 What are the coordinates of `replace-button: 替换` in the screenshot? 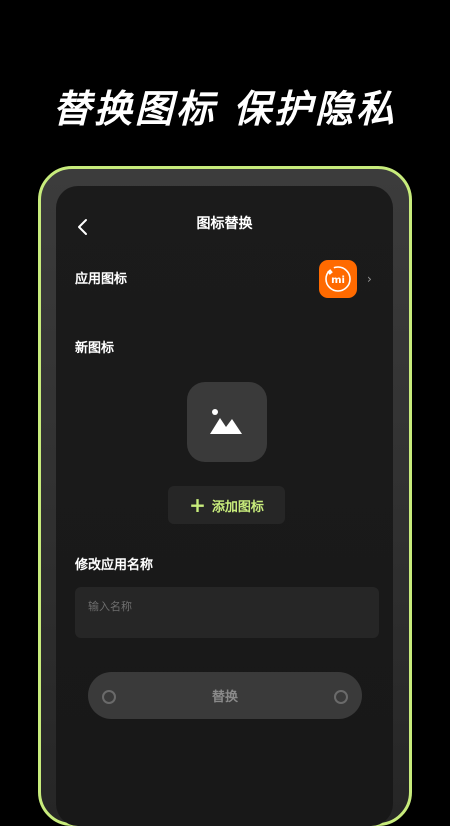 It's located at (225, 695).